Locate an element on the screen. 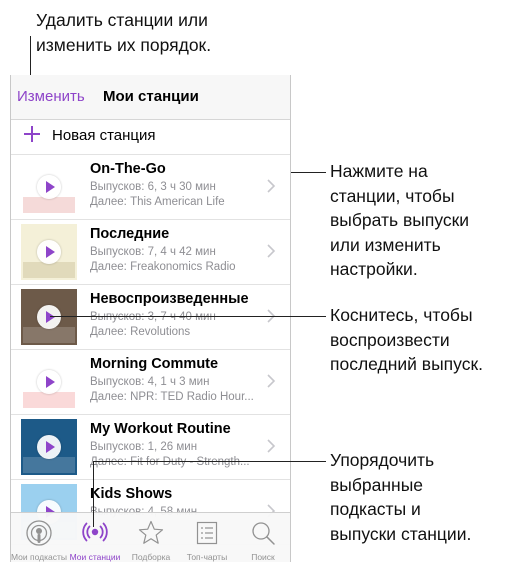 This screenshot has width=507, height=562. station-episode-count: Выпусков: 6, 3 ч 30 мин is located at coordinates (153, 187).